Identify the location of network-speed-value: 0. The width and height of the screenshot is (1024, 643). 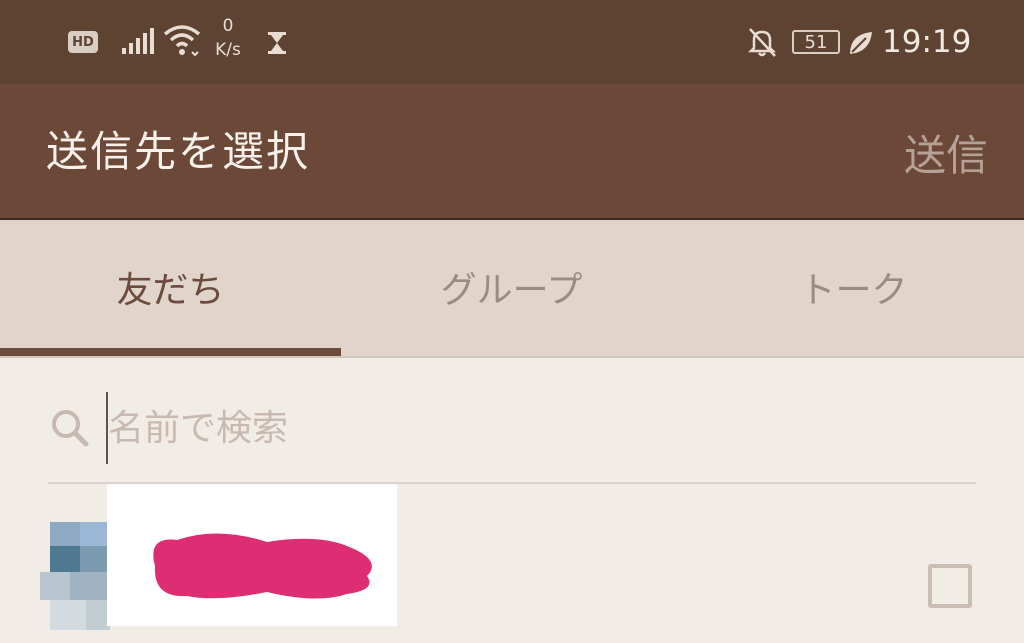
(228, 26).